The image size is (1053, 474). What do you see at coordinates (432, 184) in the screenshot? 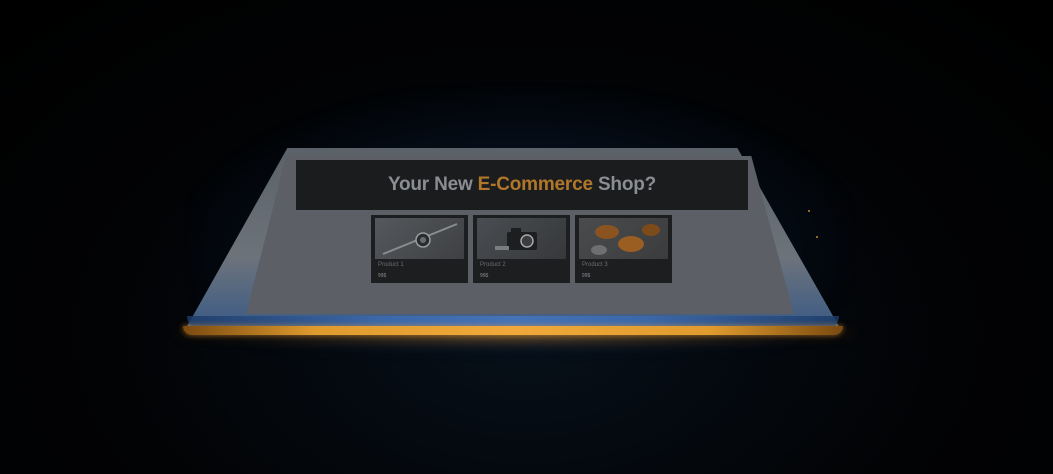
I see `hero-title-prefix: Your New` at bounding box center [432, 184].